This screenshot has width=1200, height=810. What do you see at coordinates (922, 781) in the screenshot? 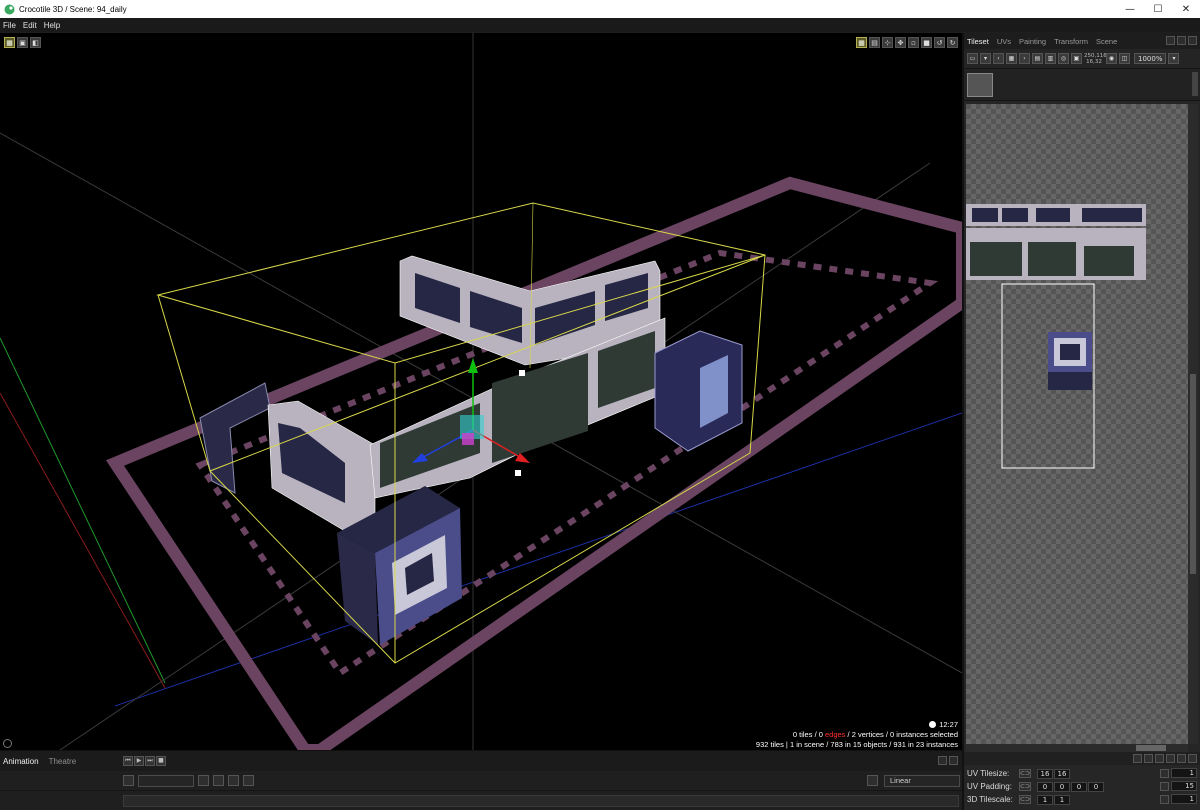
I see `interpolation-select: Linear` at bounding box center [922, 781].